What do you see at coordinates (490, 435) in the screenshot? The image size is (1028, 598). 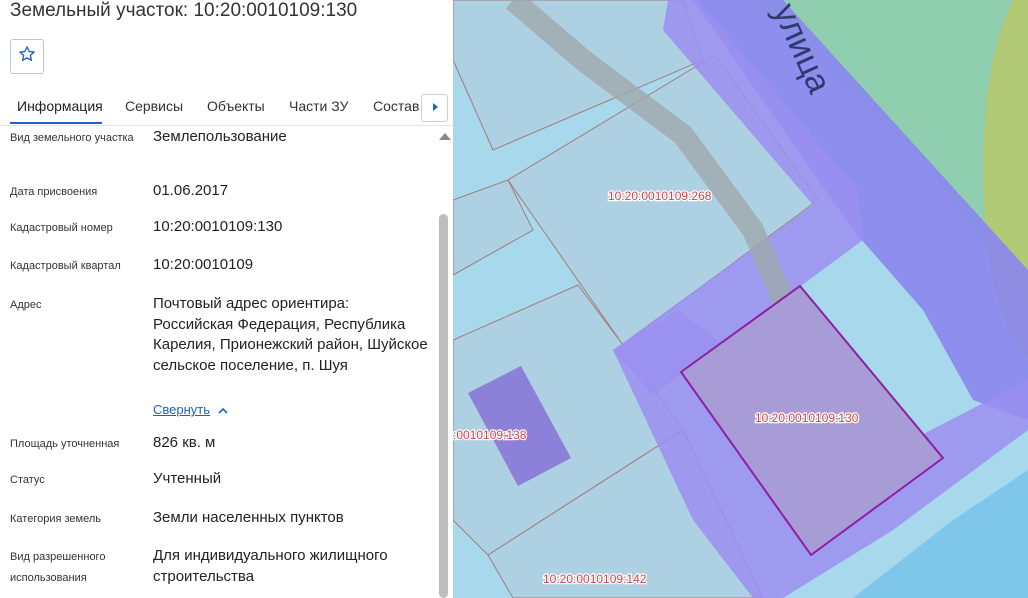 I see `parcel-label-138: :0010109:138` at bounding box center [490, 435].